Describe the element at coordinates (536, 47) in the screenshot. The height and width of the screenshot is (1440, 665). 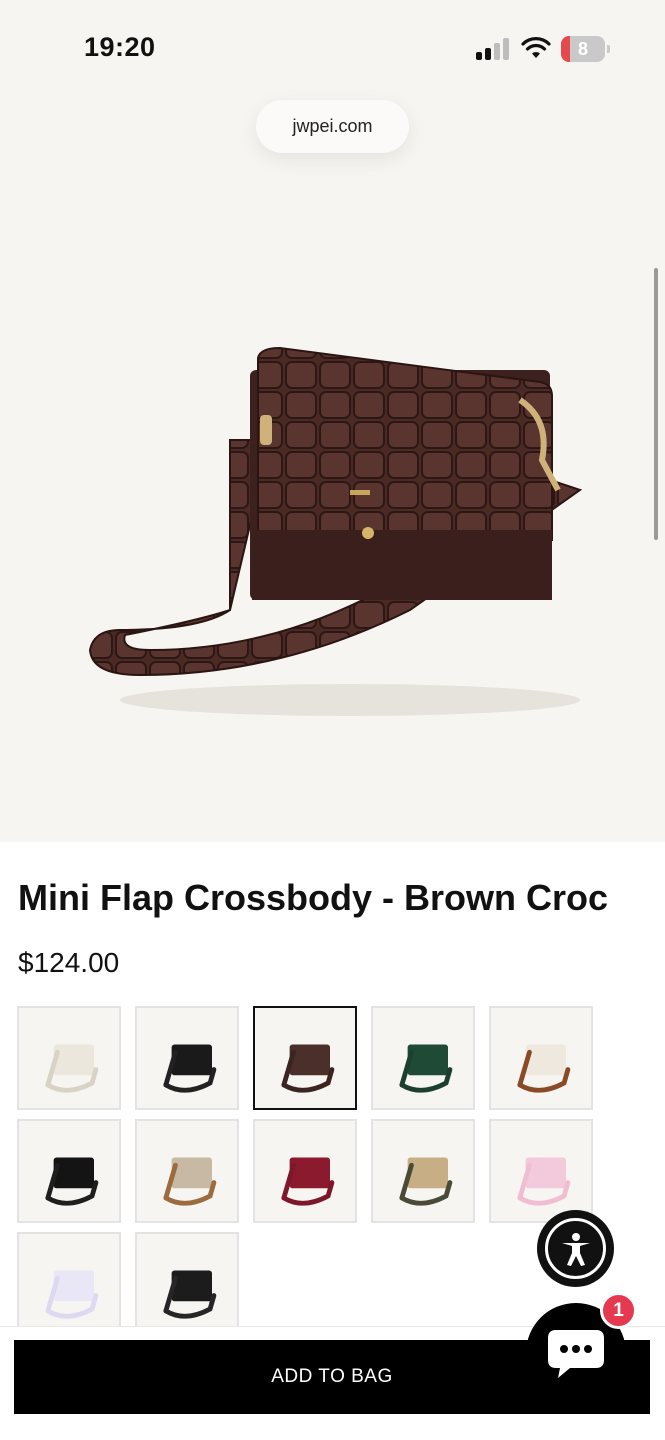
I see `wifi-icon` at that location.